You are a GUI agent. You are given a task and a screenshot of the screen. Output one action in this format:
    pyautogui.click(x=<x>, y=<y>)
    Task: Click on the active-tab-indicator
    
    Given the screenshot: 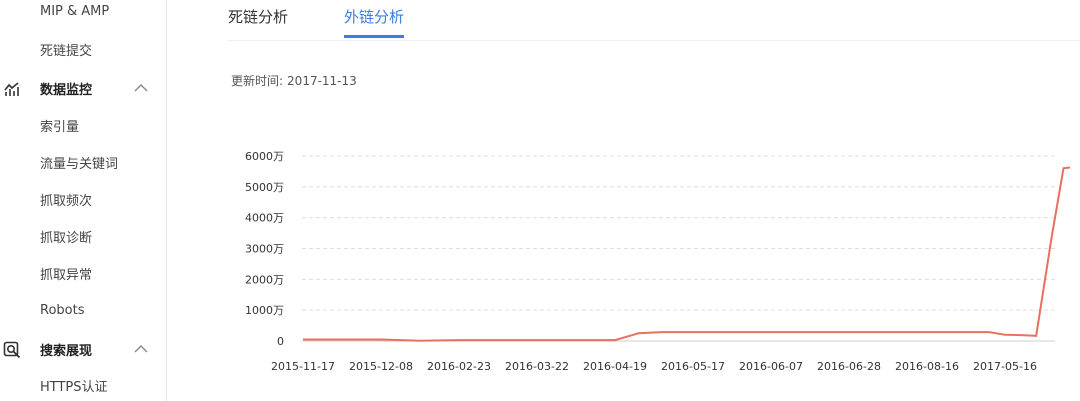 What is the action you would take?
    pyautogui.click(x=374, y=36)
    